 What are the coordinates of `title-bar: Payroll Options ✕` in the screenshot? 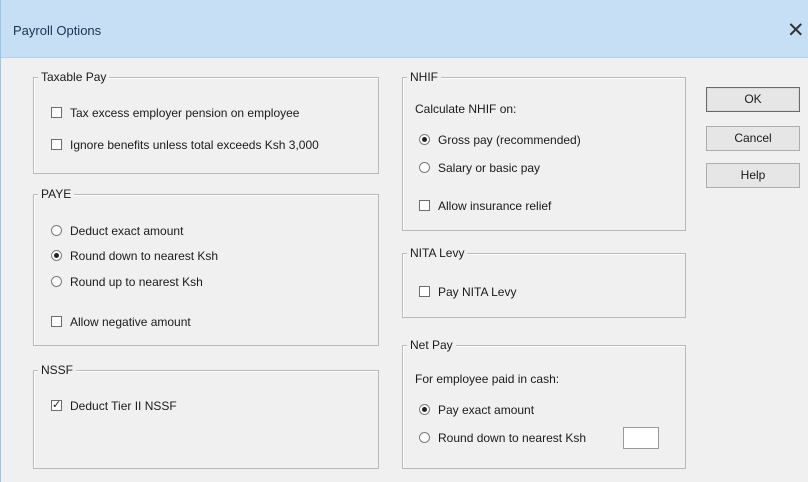 It's located at (404, 29).